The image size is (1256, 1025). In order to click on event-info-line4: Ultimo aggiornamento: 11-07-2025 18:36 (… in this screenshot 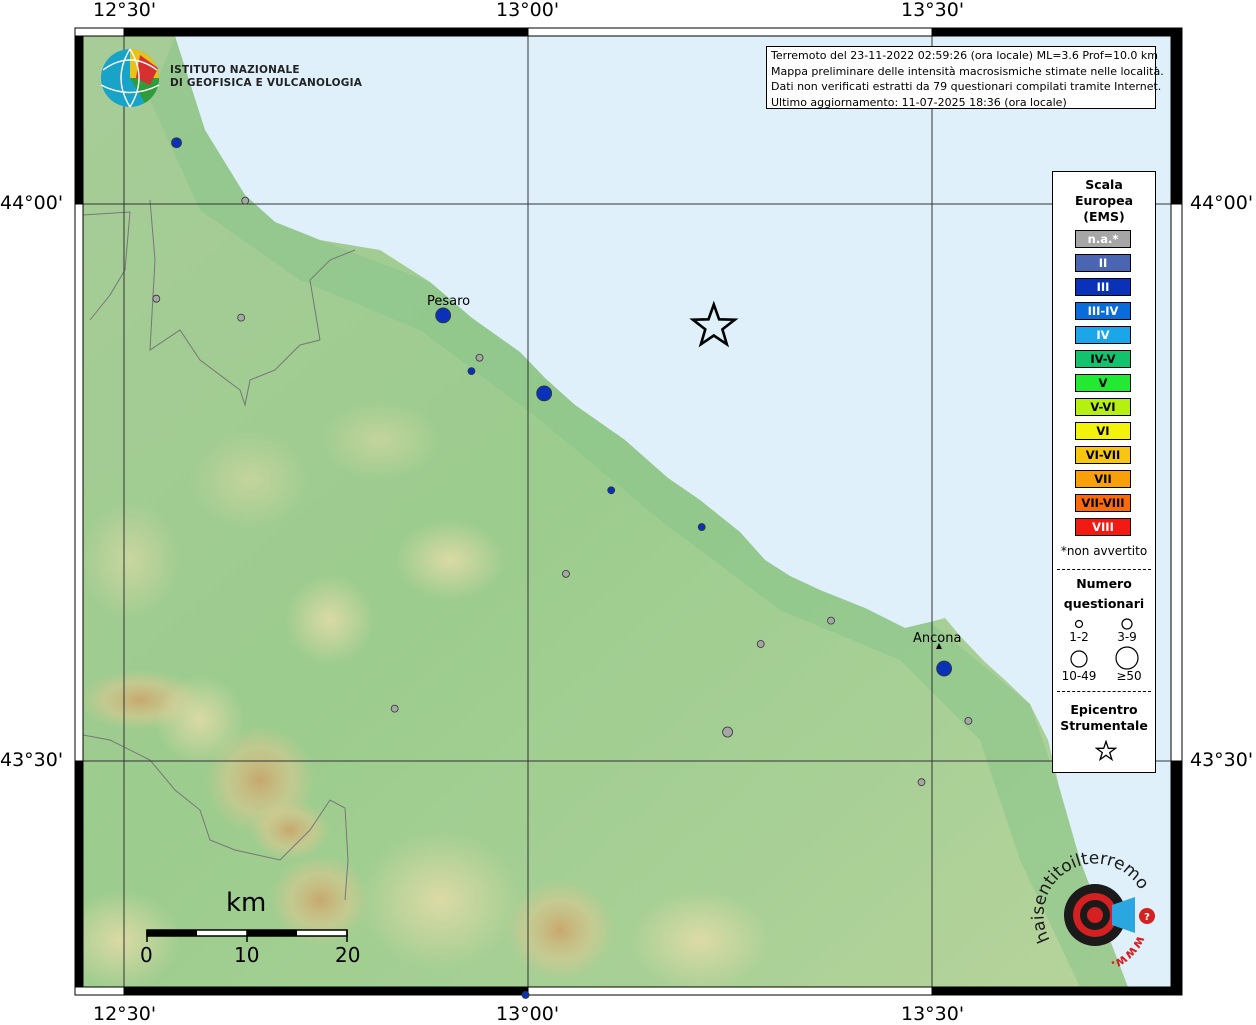, I will do `click(919, 102)`.